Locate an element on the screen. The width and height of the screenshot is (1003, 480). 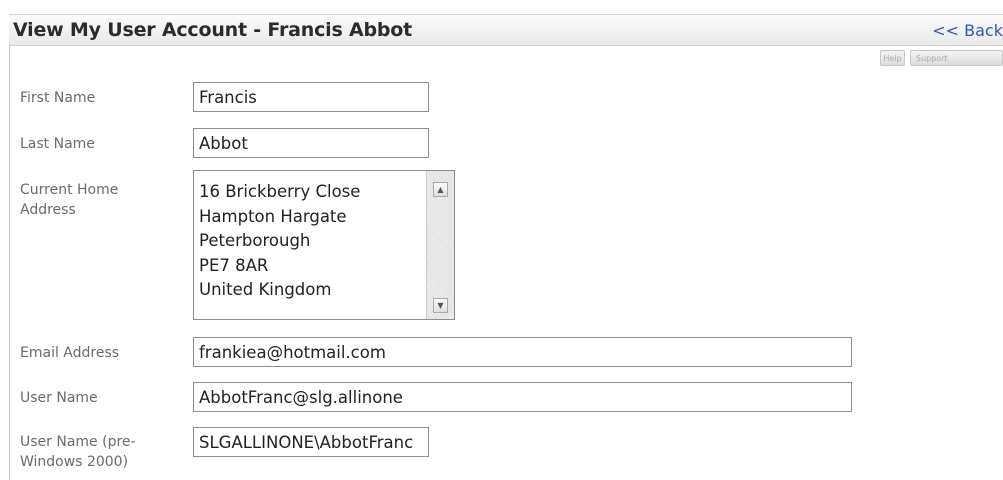
home-address-label: Current Home Address is located at coordinates (69, 200).